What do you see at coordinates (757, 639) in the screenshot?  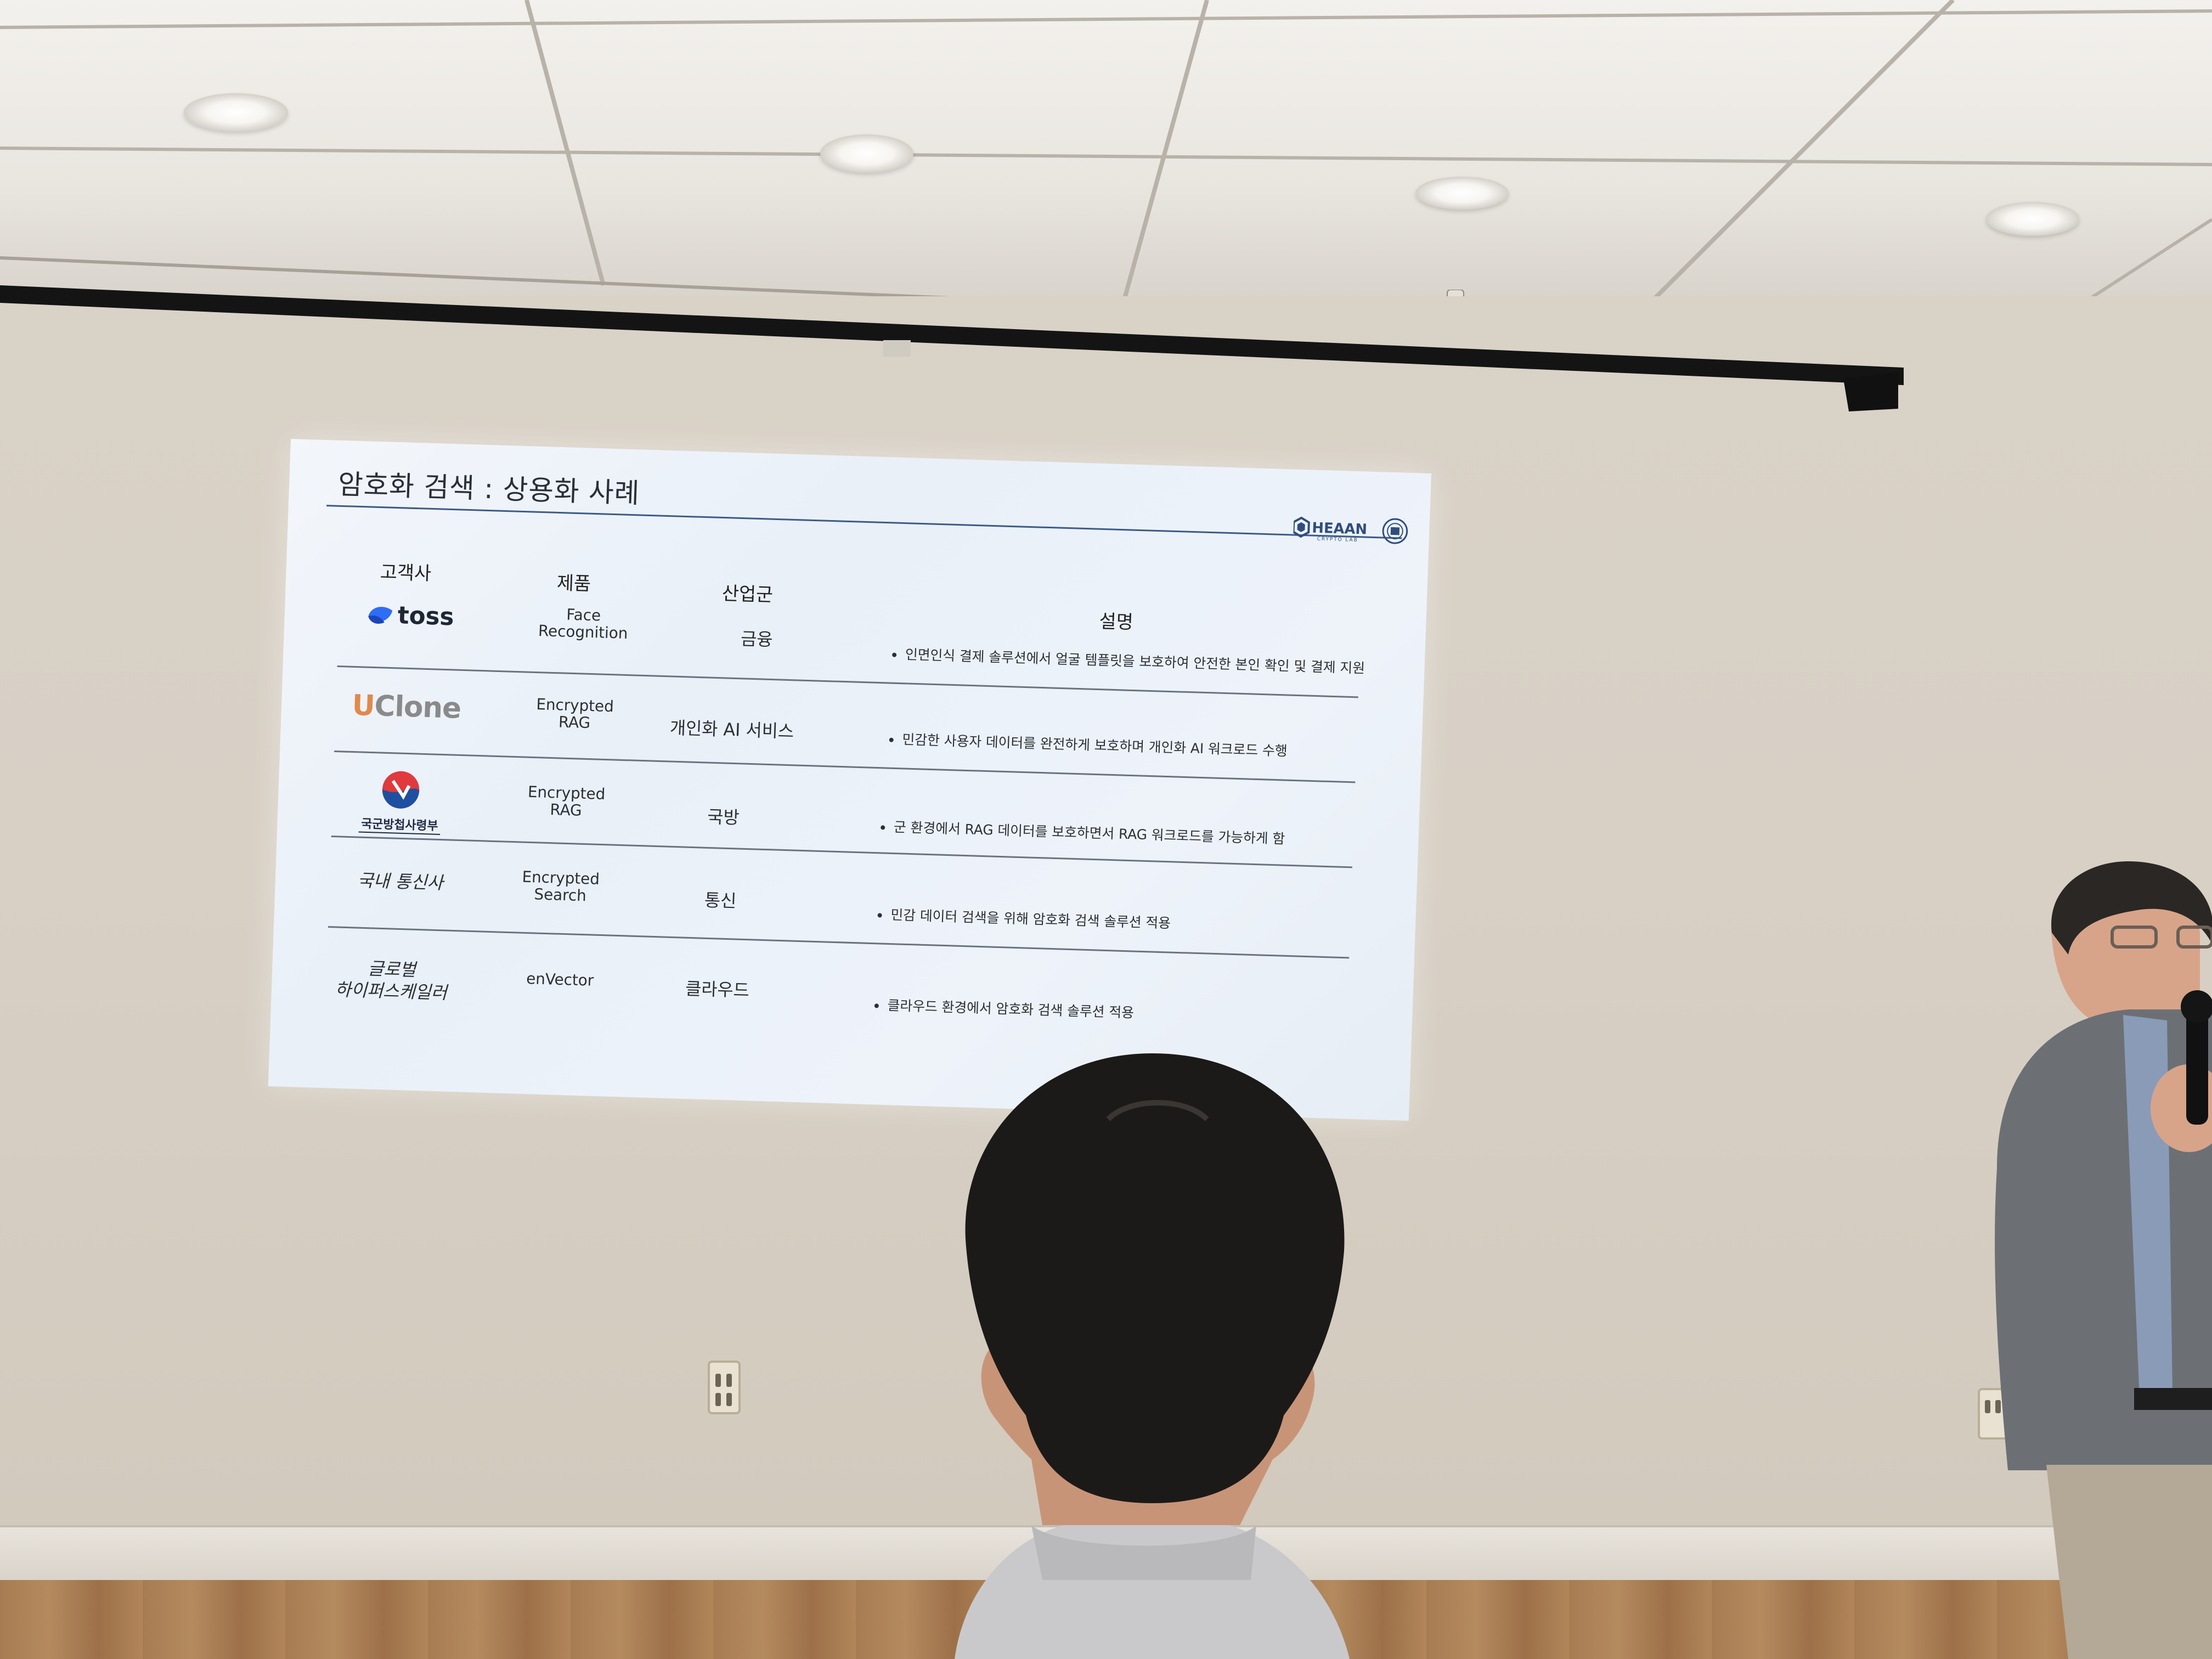 I see `industry-cell: 금융` at bounding box center [757, 639].